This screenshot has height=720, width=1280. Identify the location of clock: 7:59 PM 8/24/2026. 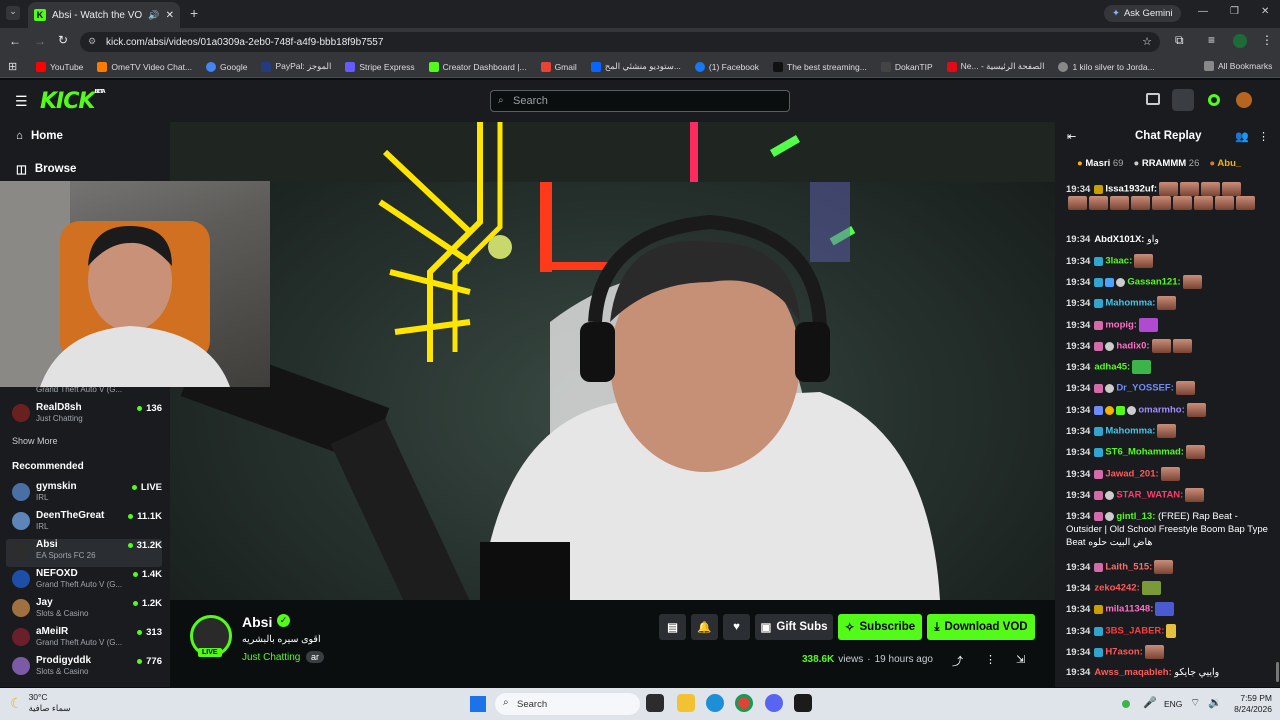
(1248, 704).